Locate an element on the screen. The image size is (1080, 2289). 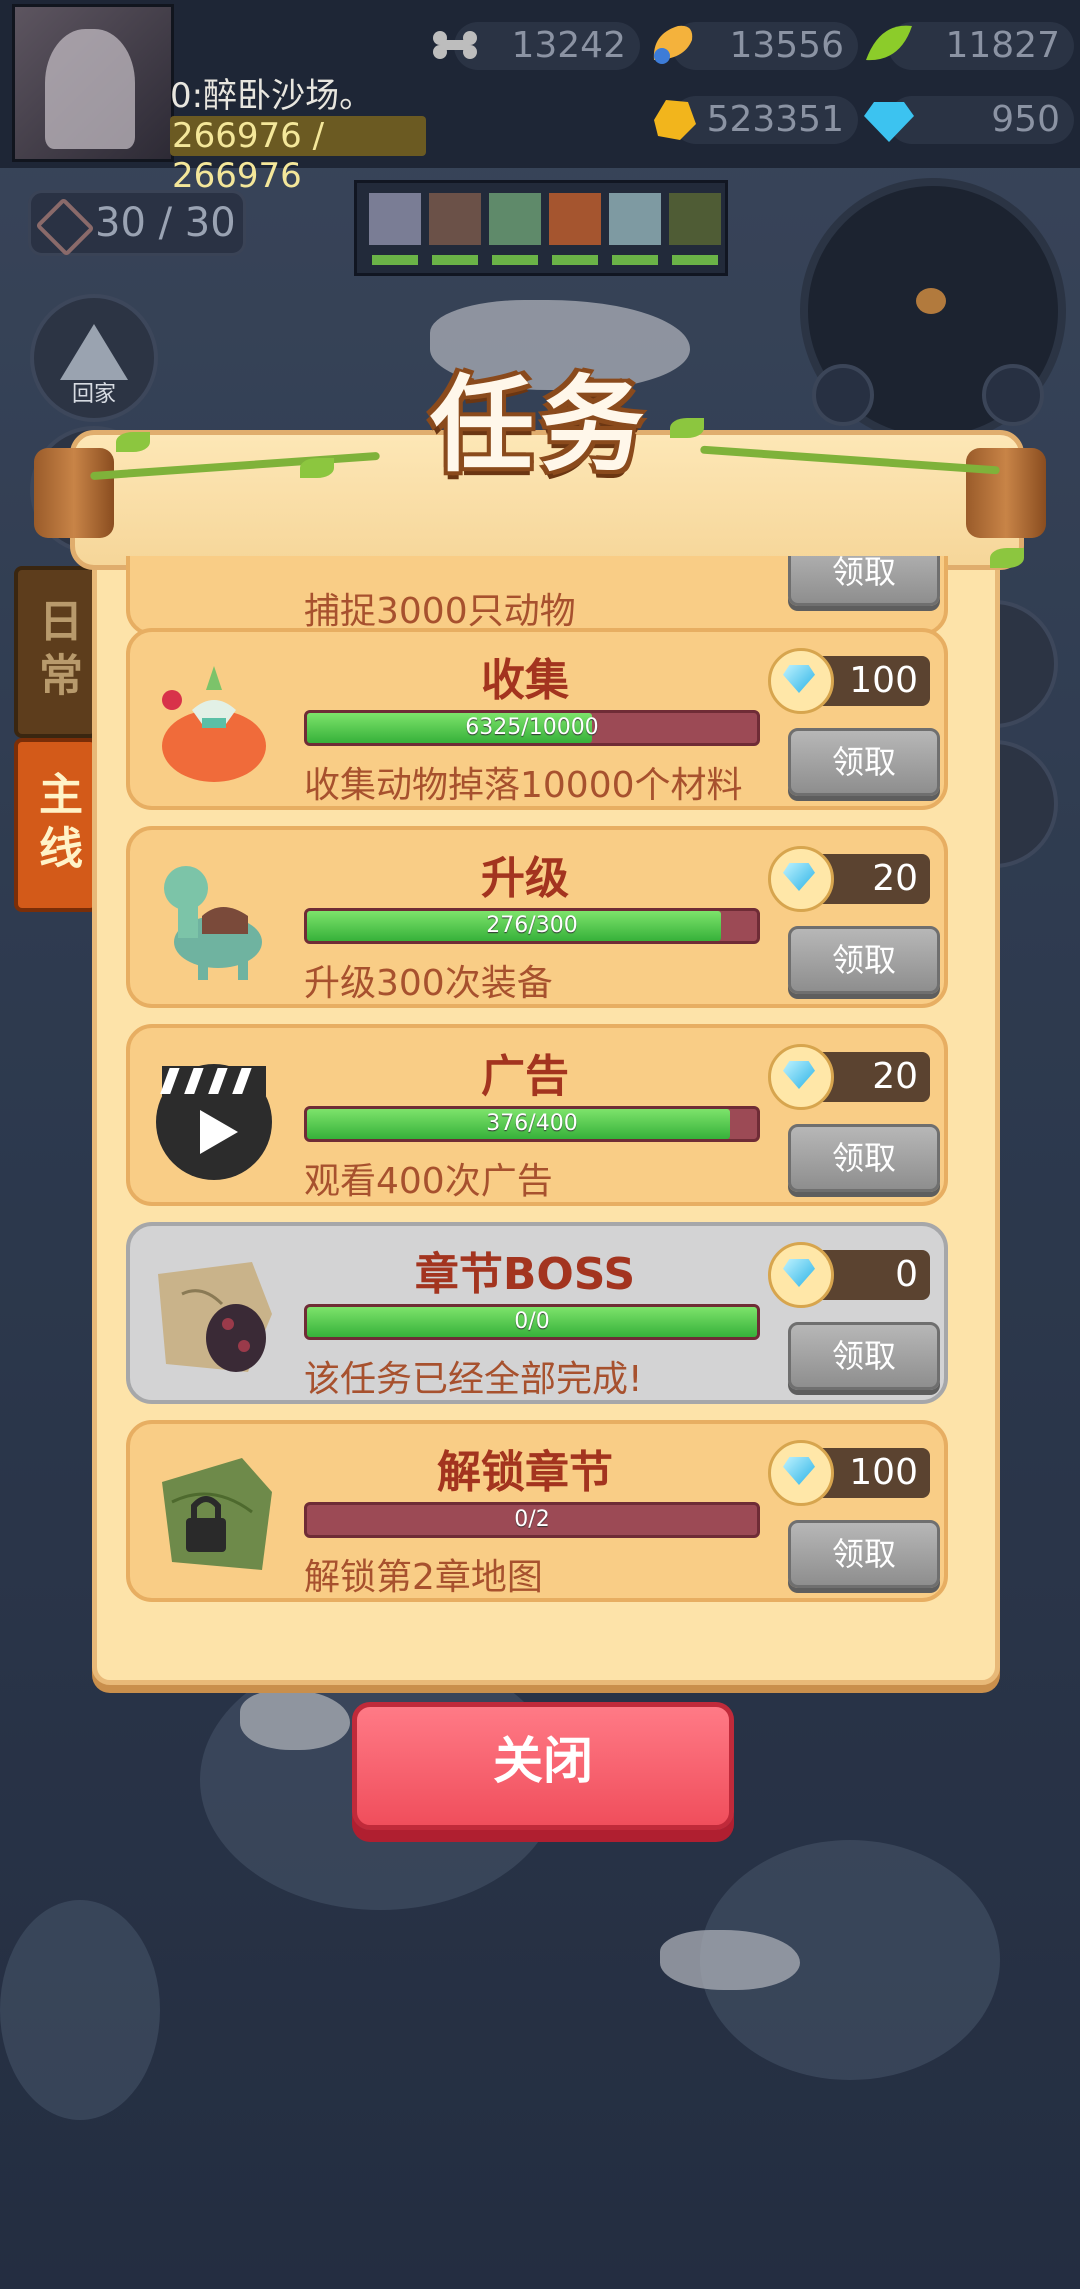
progress-bar: 276/300 is located at coordinates (532, 926).